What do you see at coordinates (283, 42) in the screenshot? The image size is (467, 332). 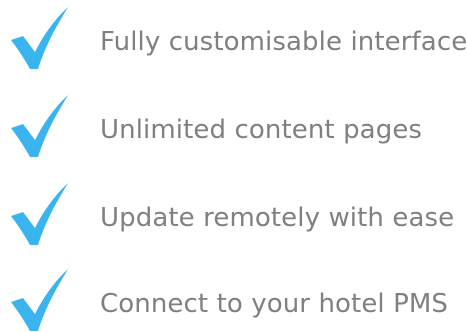 I see `feature-label: Fully customisable interface` at bounding box center [283, 42].